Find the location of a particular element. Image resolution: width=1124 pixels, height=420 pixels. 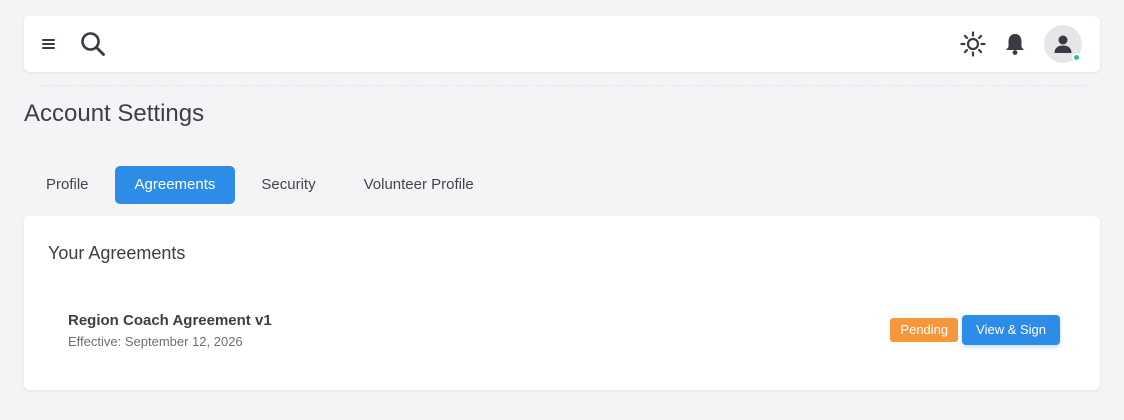

sun-icon is located at coordinates (973, 44).